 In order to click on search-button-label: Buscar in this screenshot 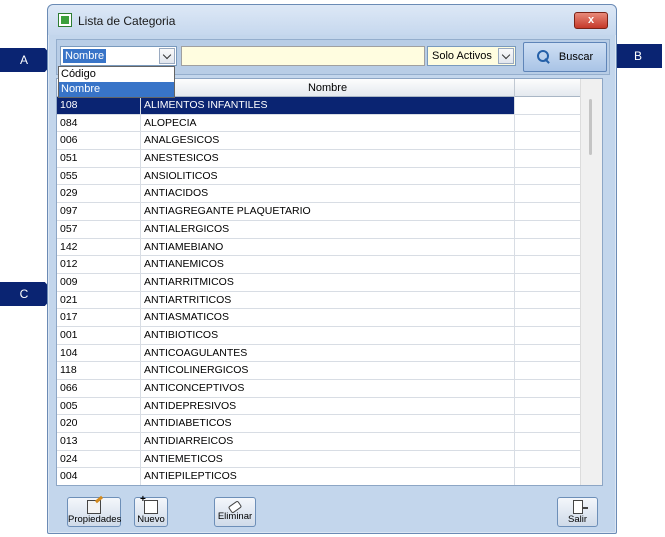, I will do `click(576, 57)`.